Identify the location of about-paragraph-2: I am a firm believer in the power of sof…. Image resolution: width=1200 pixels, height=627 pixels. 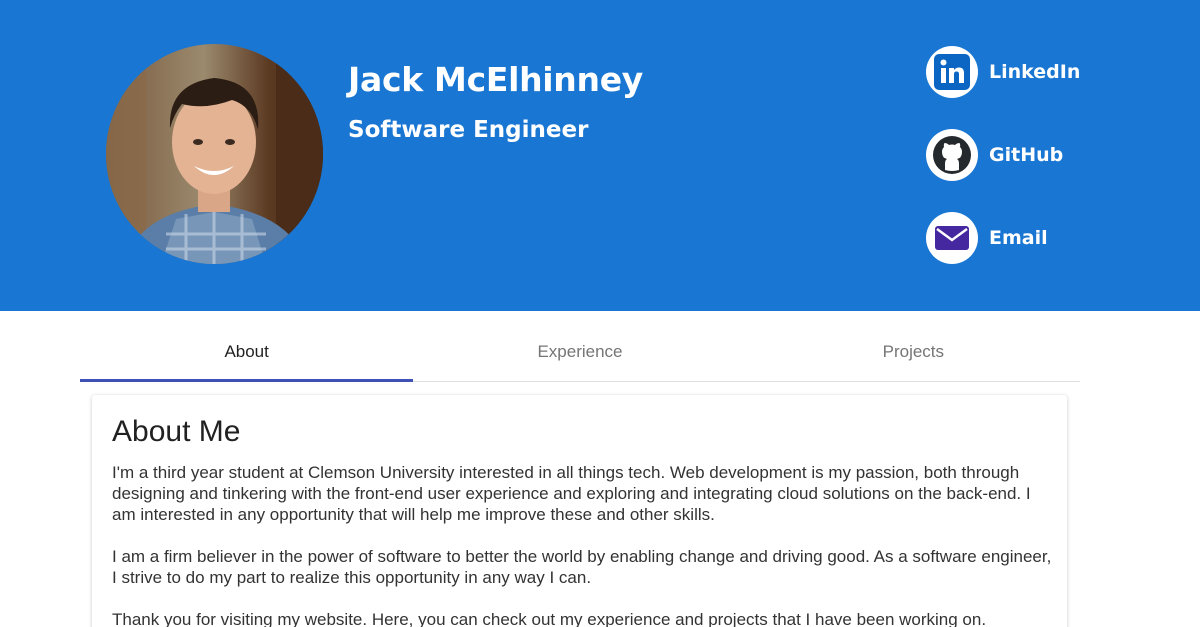
(582, 567).